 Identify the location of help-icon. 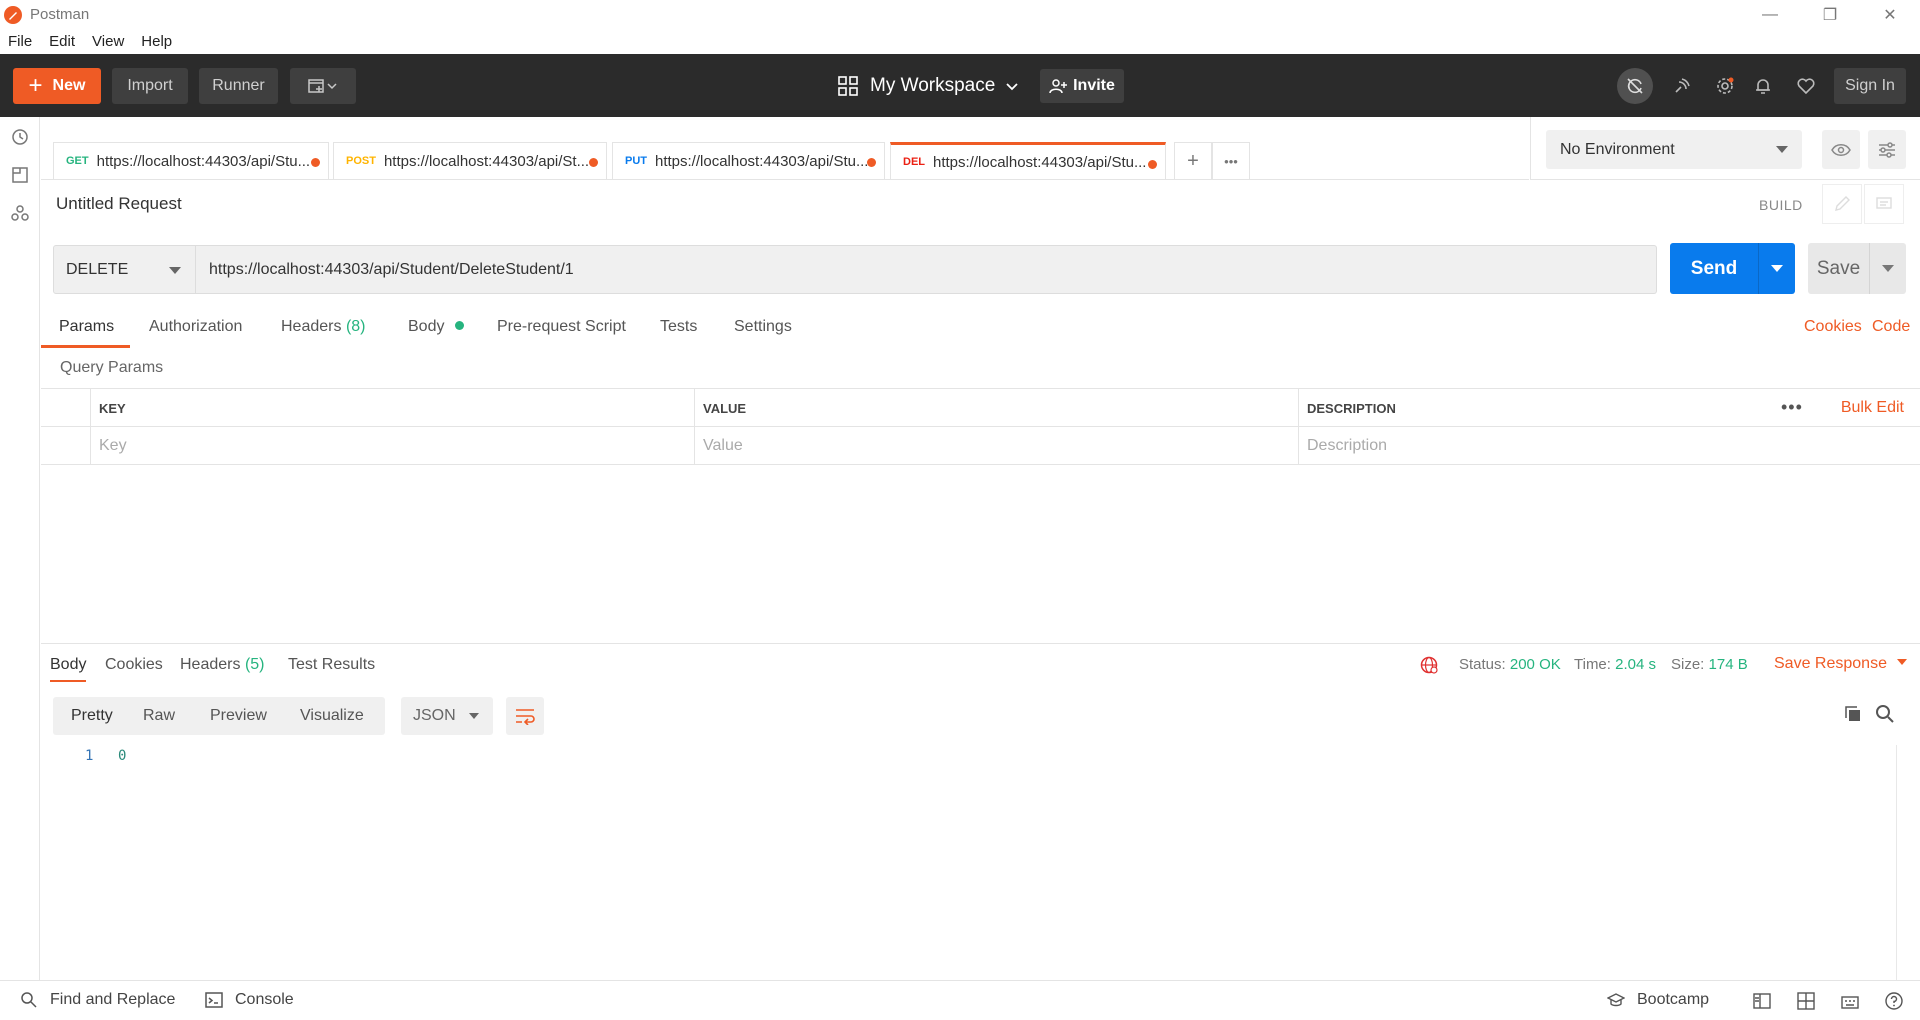
(1894, 1001).